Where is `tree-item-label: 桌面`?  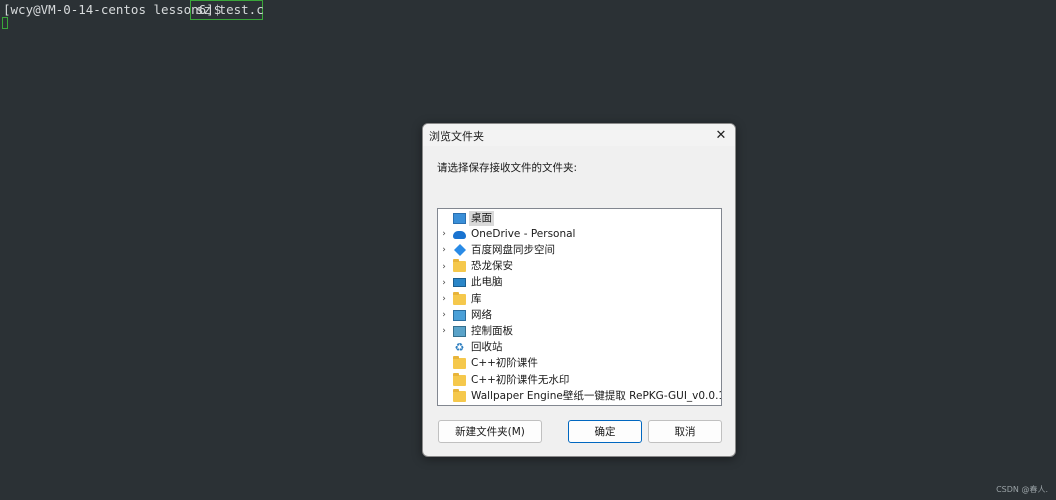
tree-item-label: 桌面 is located at coordinates (481, 218).